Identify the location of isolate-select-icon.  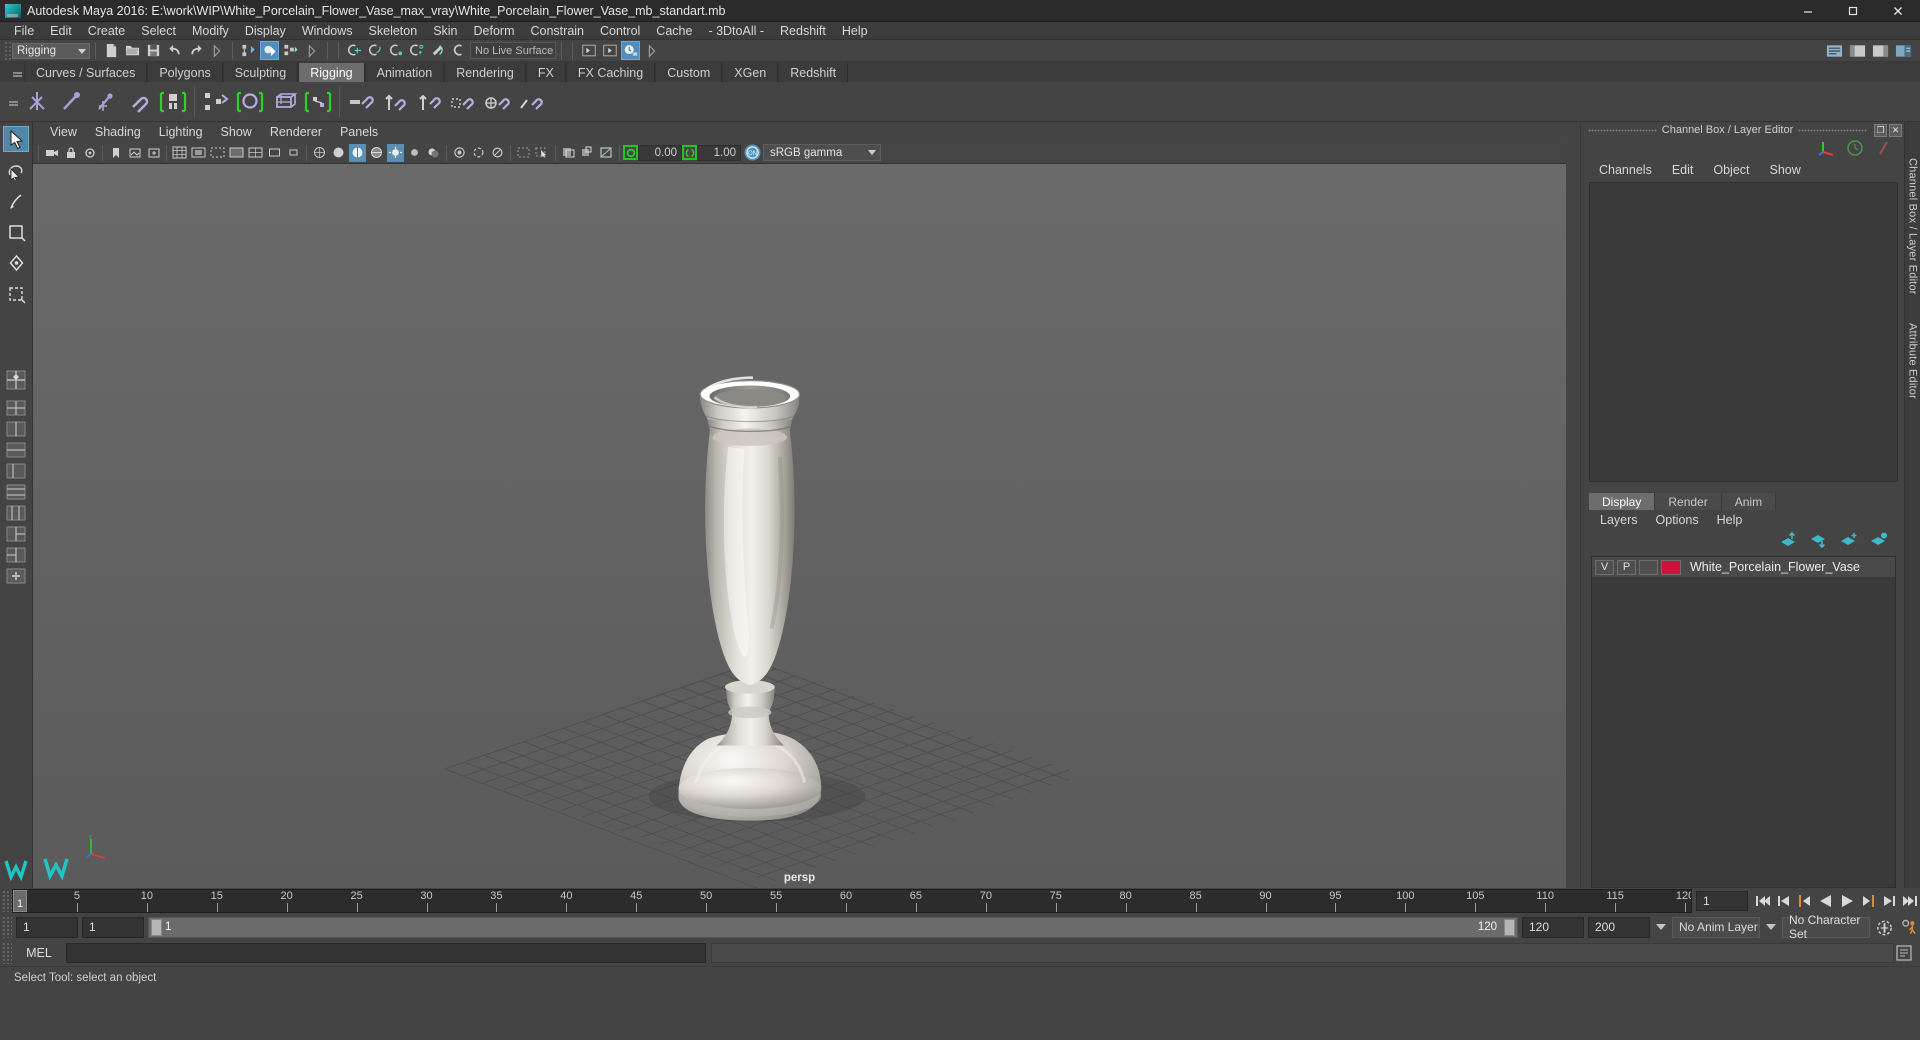
(523, 153).